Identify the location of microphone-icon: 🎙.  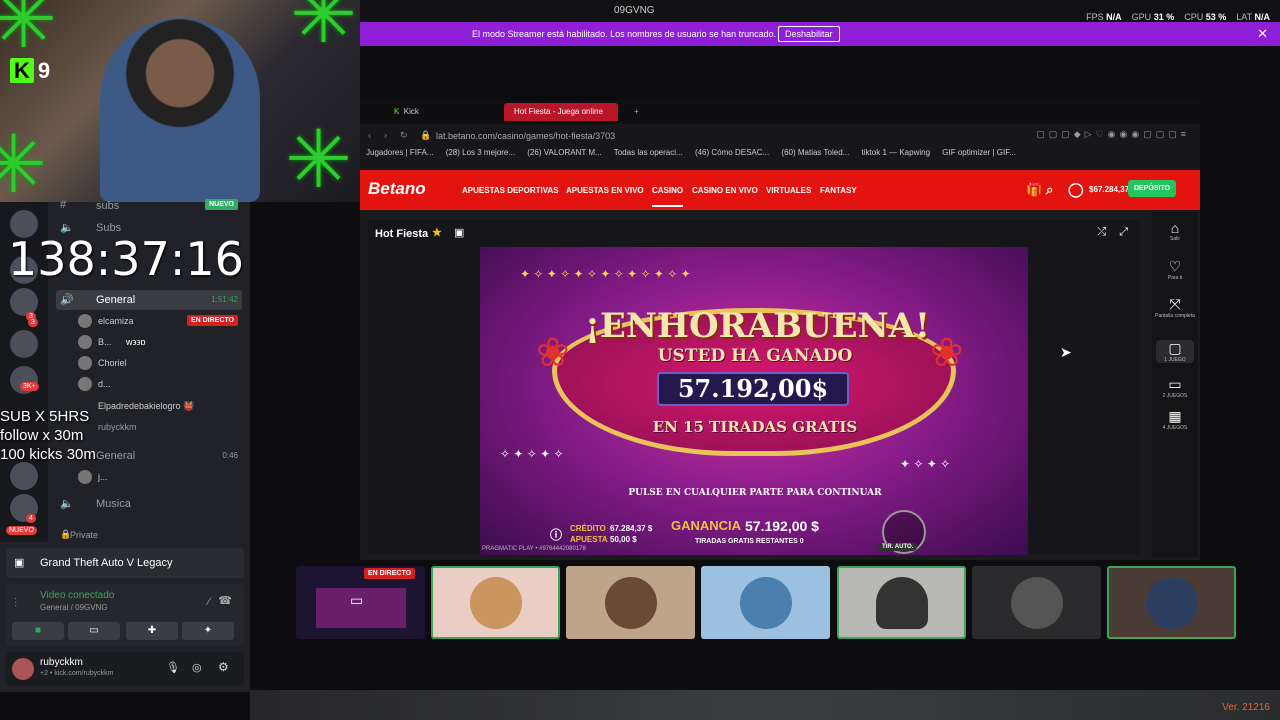
(173, 667).